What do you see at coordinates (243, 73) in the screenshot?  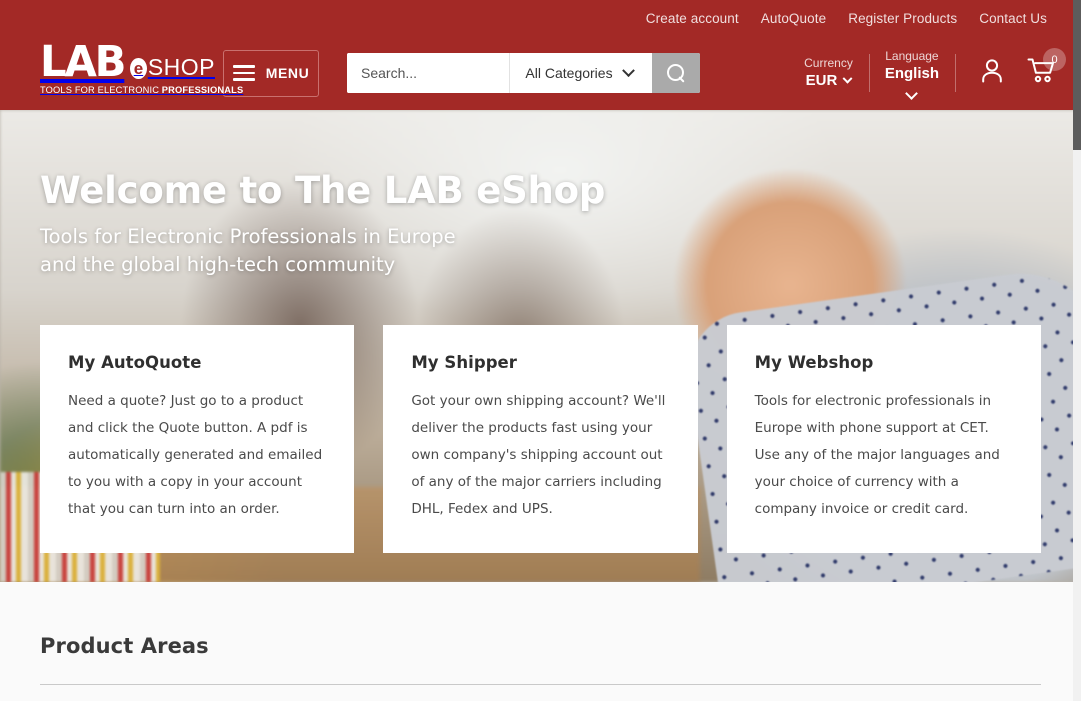 I see `hamburger-icon` at bounding box center [243, 73].